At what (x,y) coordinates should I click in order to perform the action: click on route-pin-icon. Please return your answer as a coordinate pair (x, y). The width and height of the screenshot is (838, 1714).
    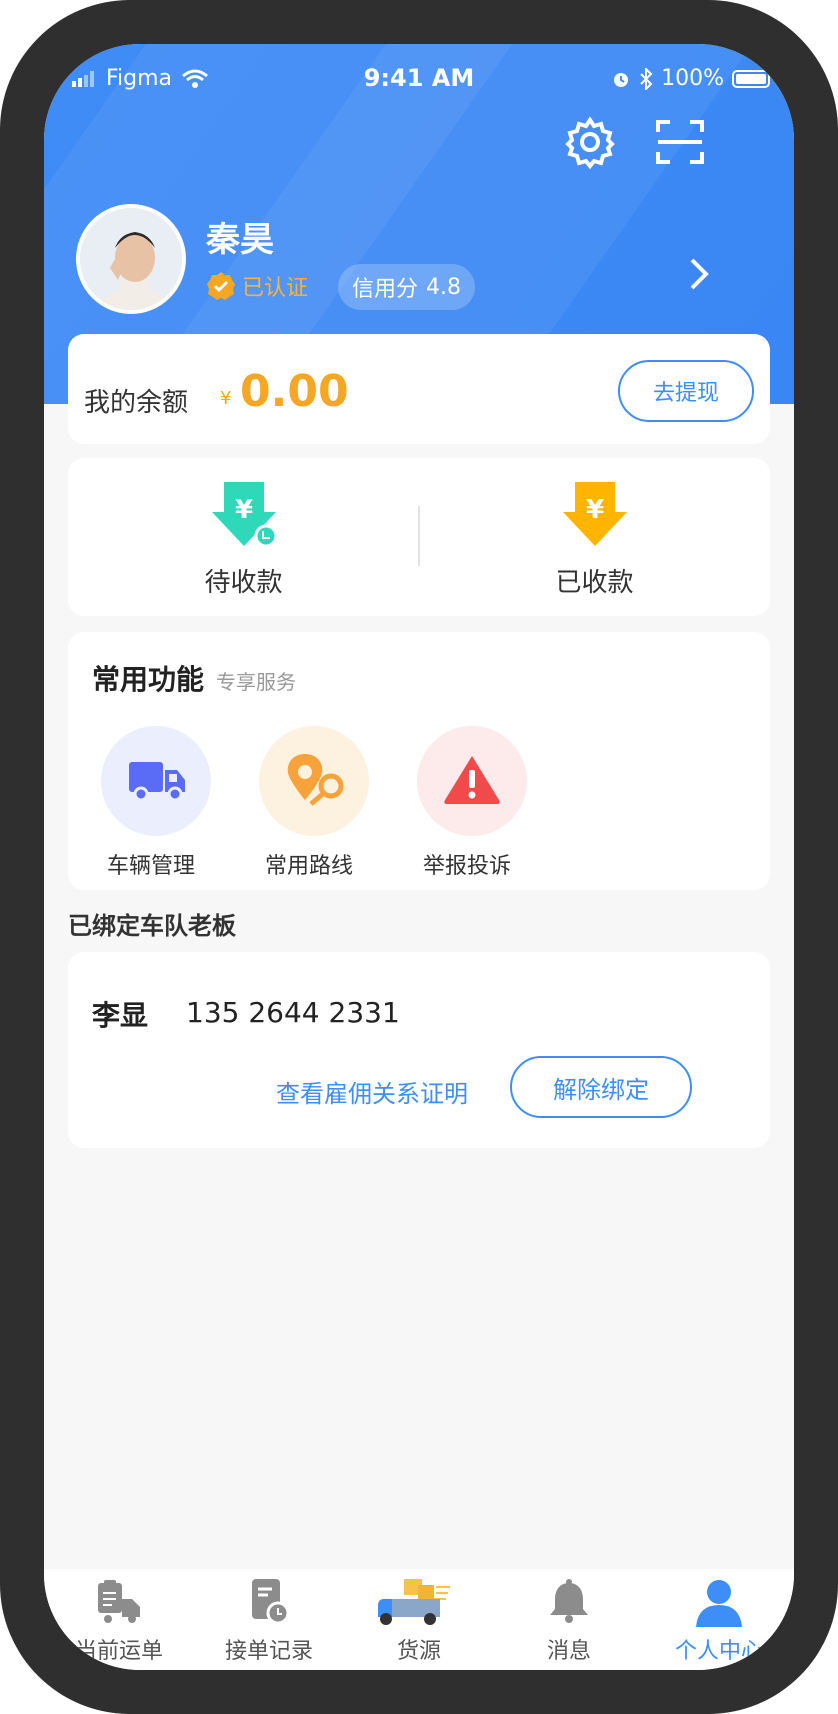
    Looking at the image, I should click on (315, 780).